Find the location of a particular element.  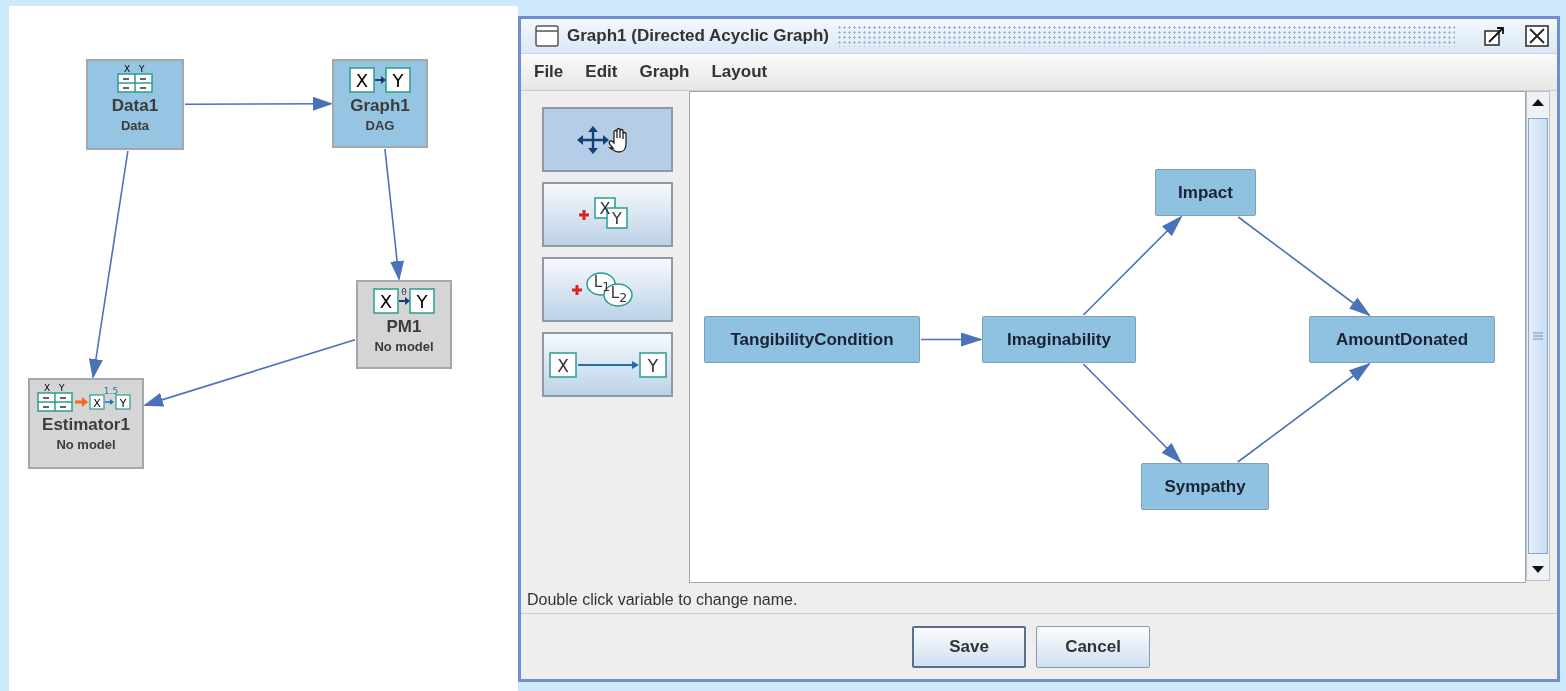

tool-button is located at coordinates (607, 139).